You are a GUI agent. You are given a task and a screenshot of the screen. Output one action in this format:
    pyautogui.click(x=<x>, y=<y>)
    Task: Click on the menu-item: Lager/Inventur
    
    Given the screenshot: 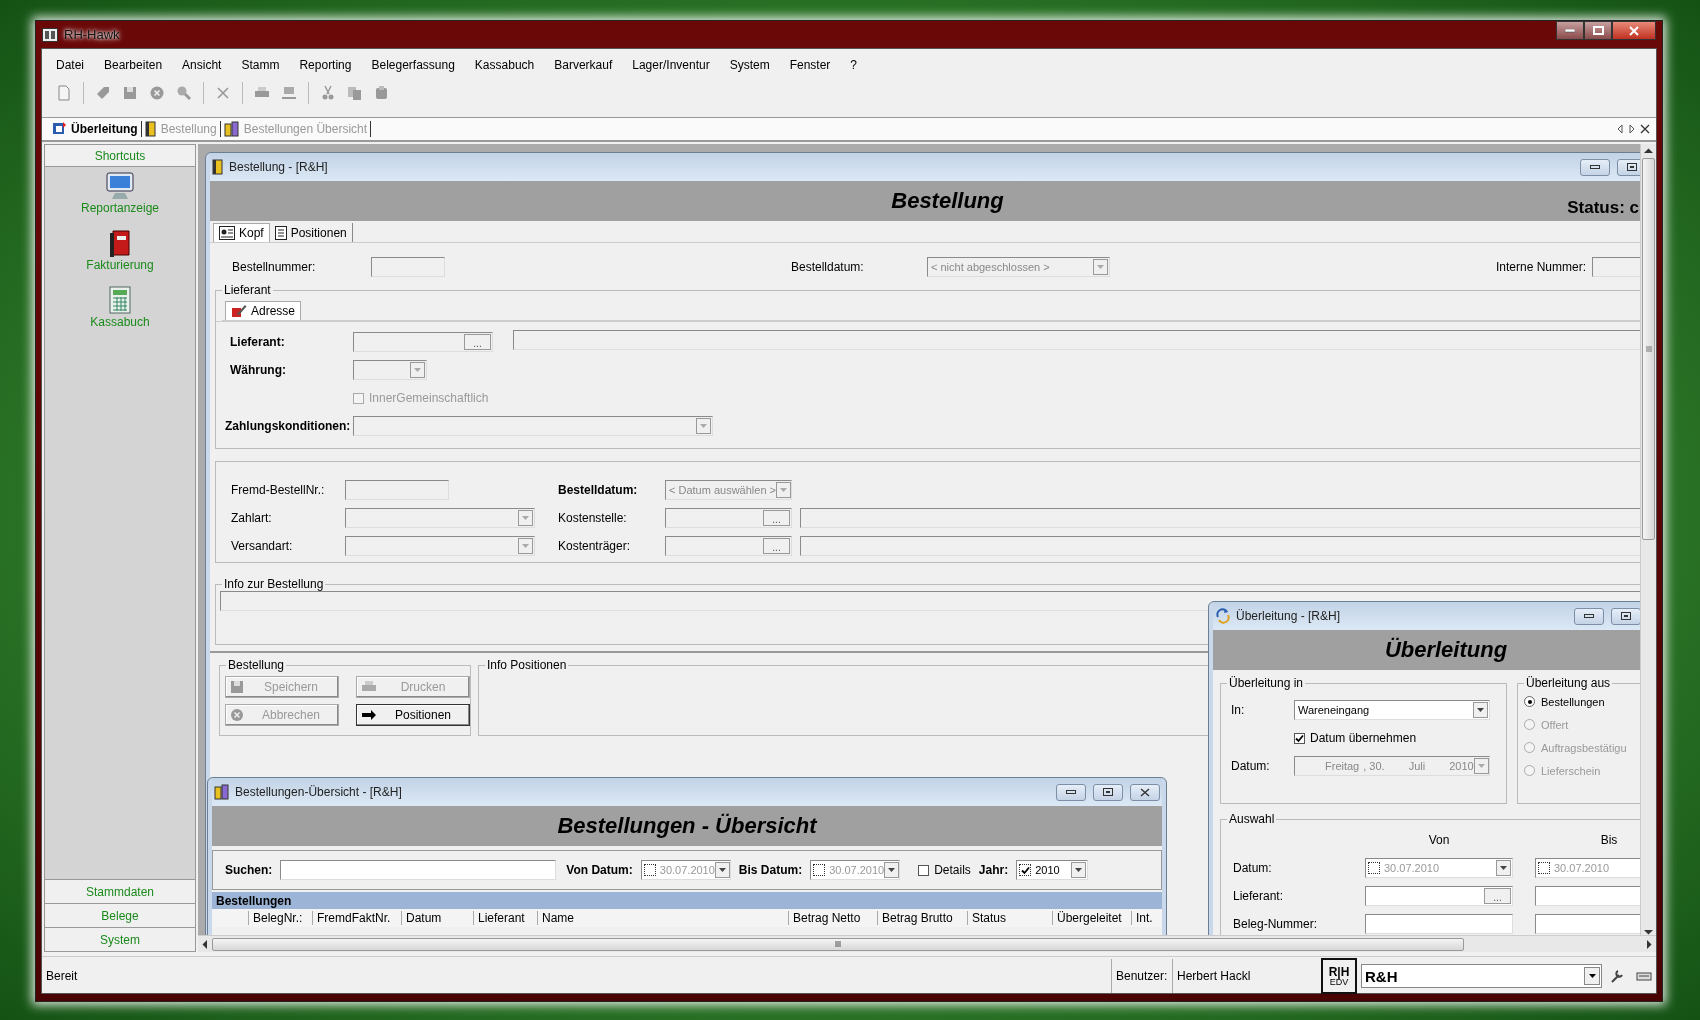 What is the action you would take?
    pyautogui.click(x=671, y=65)
    